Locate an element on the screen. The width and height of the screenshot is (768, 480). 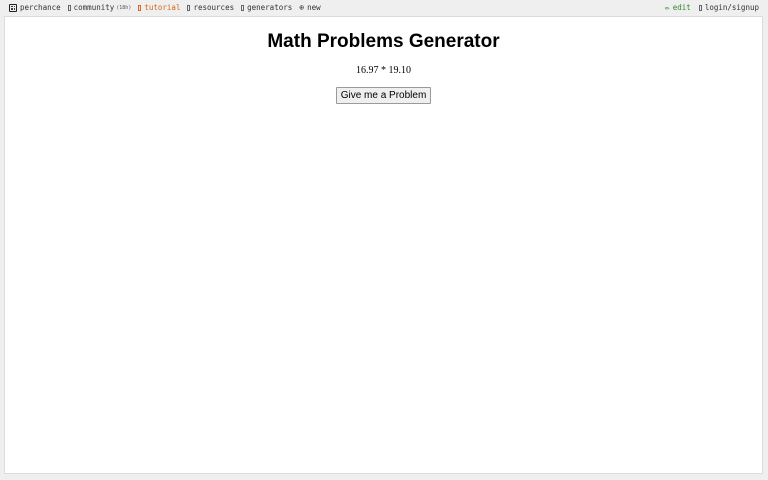
nav-login-link: login/signup is located at coordinates (728, 7).